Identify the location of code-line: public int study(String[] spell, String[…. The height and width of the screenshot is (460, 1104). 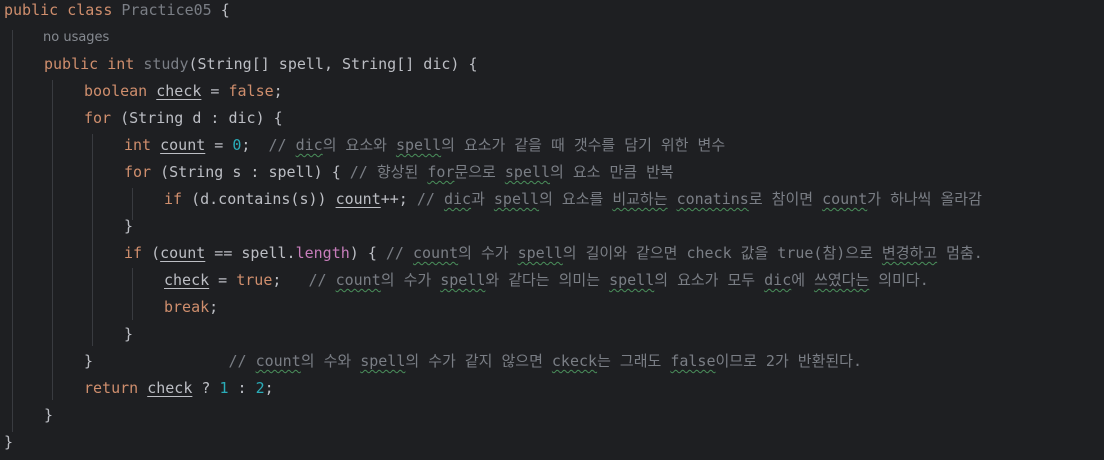
(260, 64).